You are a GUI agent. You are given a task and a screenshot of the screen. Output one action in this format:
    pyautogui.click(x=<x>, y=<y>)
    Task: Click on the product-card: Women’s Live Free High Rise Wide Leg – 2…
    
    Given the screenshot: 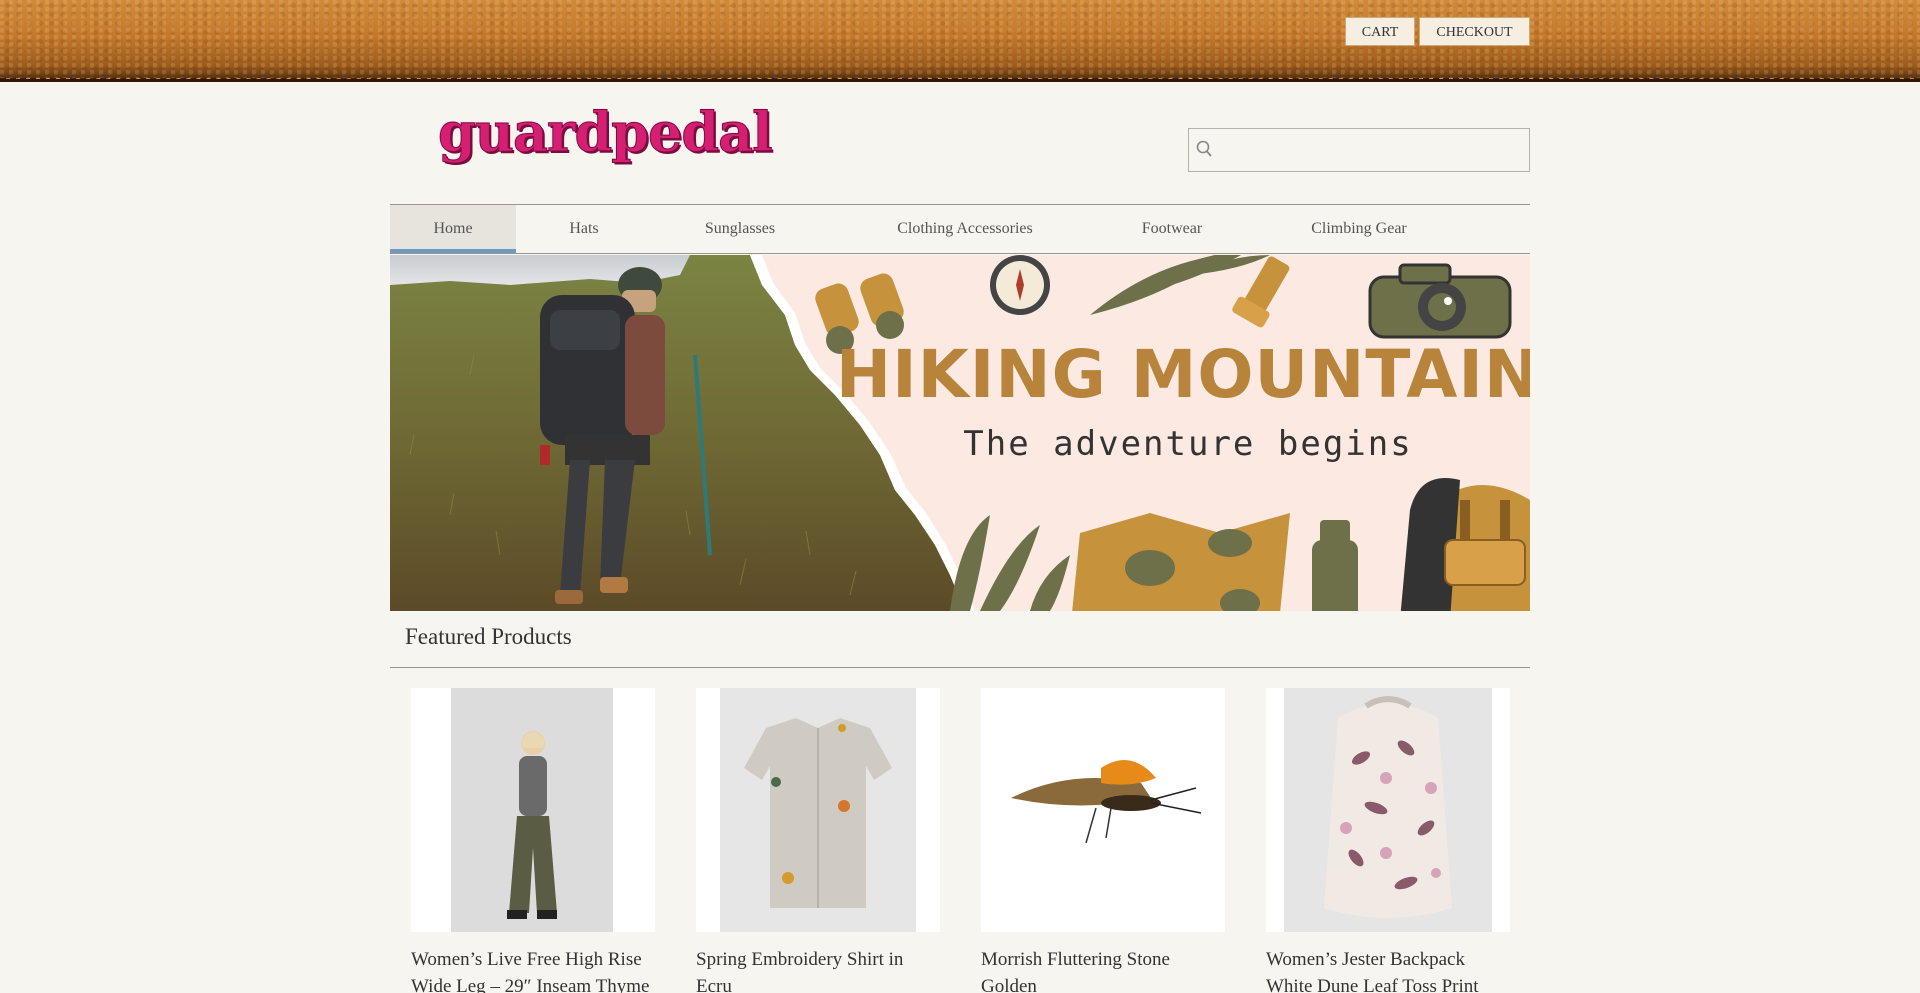 What is the action you would take?
    pyautogui.click(x=534, y=840)
    